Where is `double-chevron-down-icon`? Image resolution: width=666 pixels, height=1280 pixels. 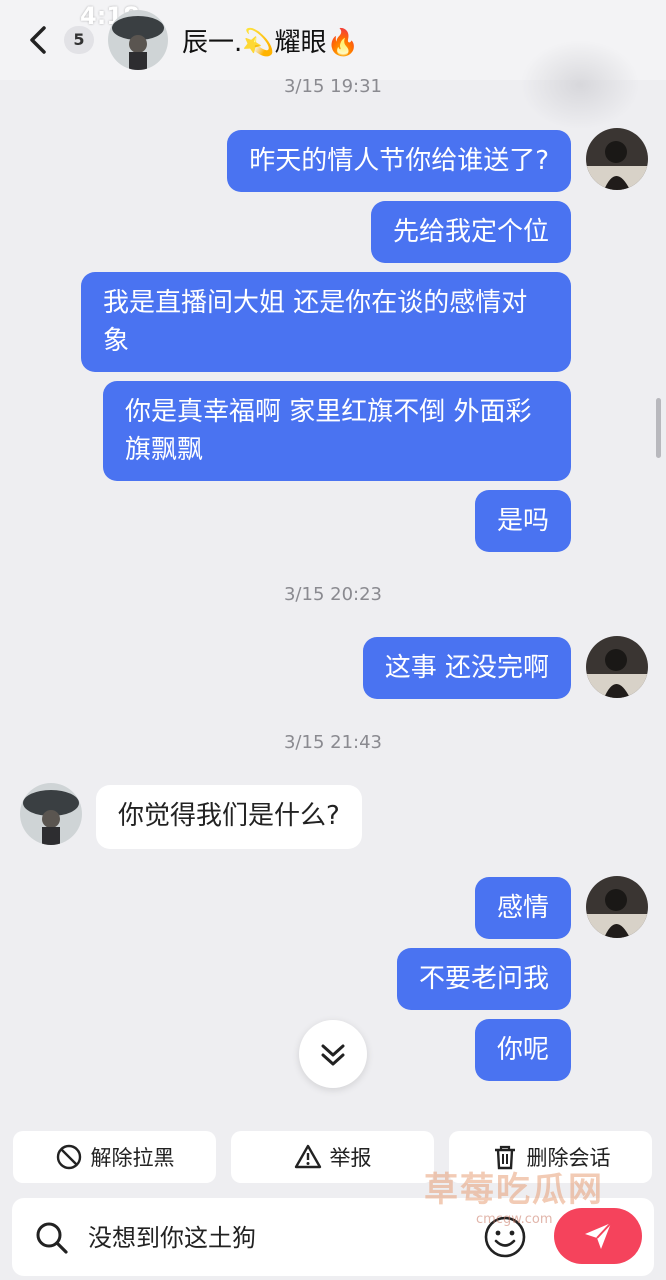
double-chevron-down-icon is located at coordinates (333, 1055).